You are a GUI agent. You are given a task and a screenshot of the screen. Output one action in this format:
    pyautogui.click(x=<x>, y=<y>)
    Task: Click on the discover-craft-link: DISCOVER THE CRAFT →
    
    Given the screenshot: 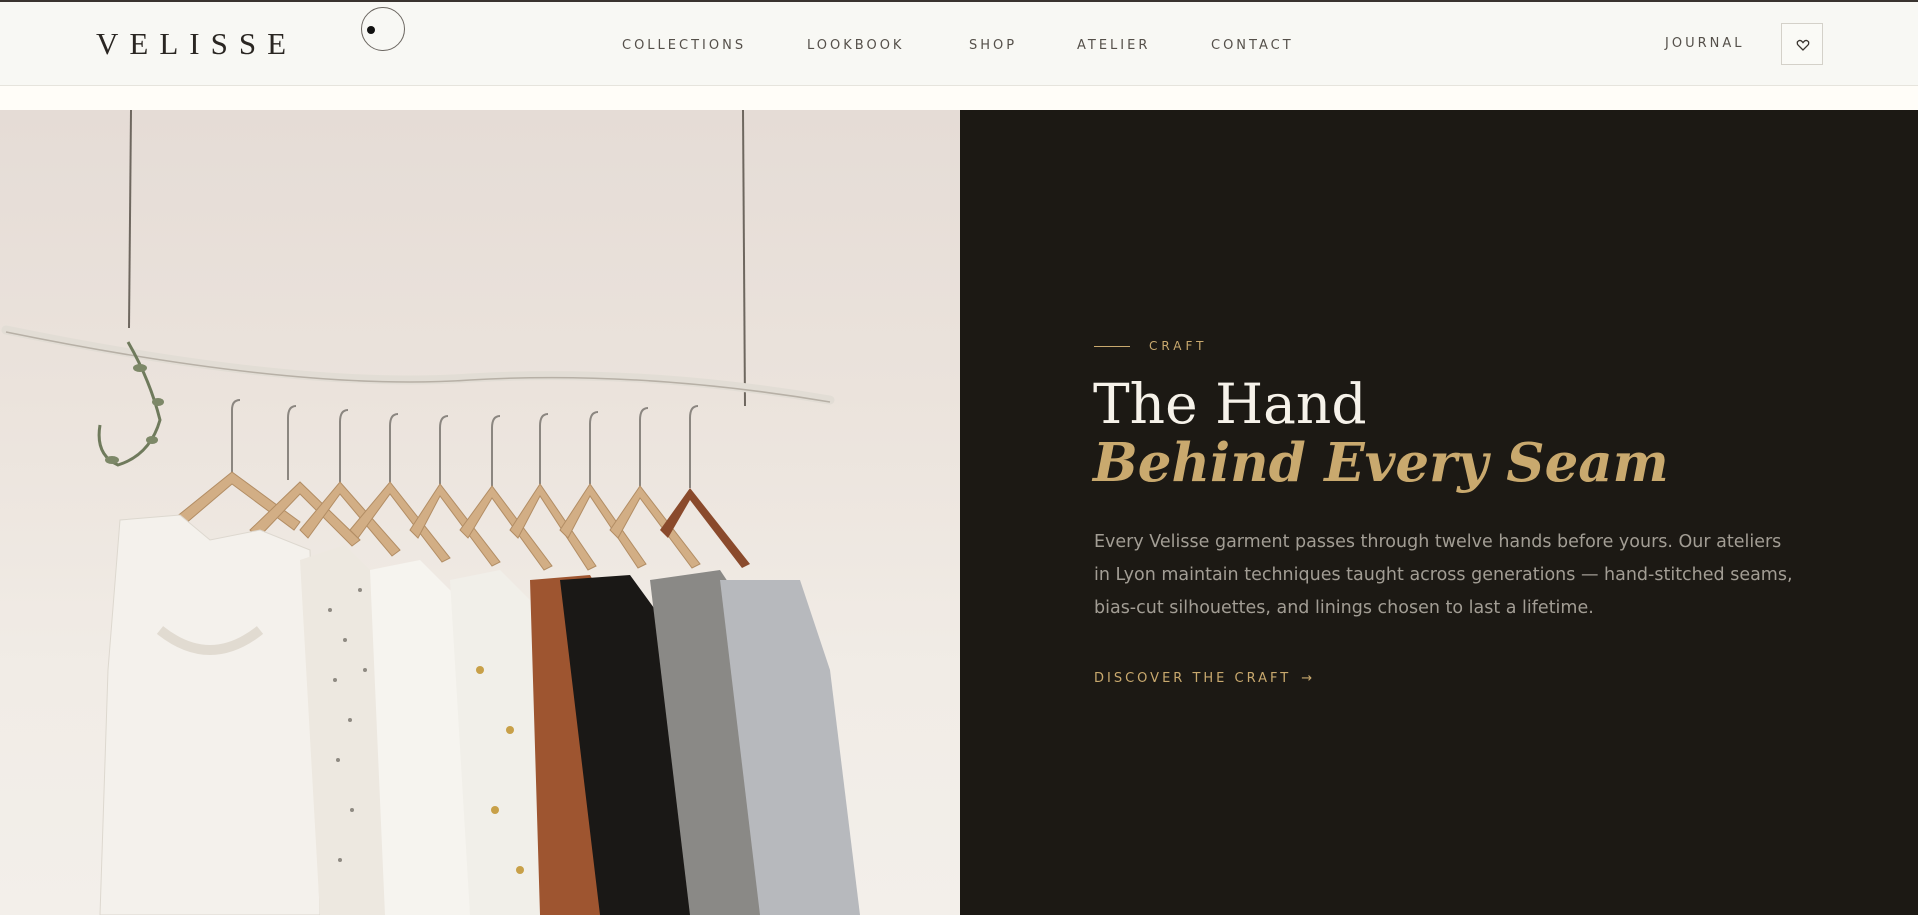 What is the action you would take?
    pyautogui.click(x=1203, y=678)
    